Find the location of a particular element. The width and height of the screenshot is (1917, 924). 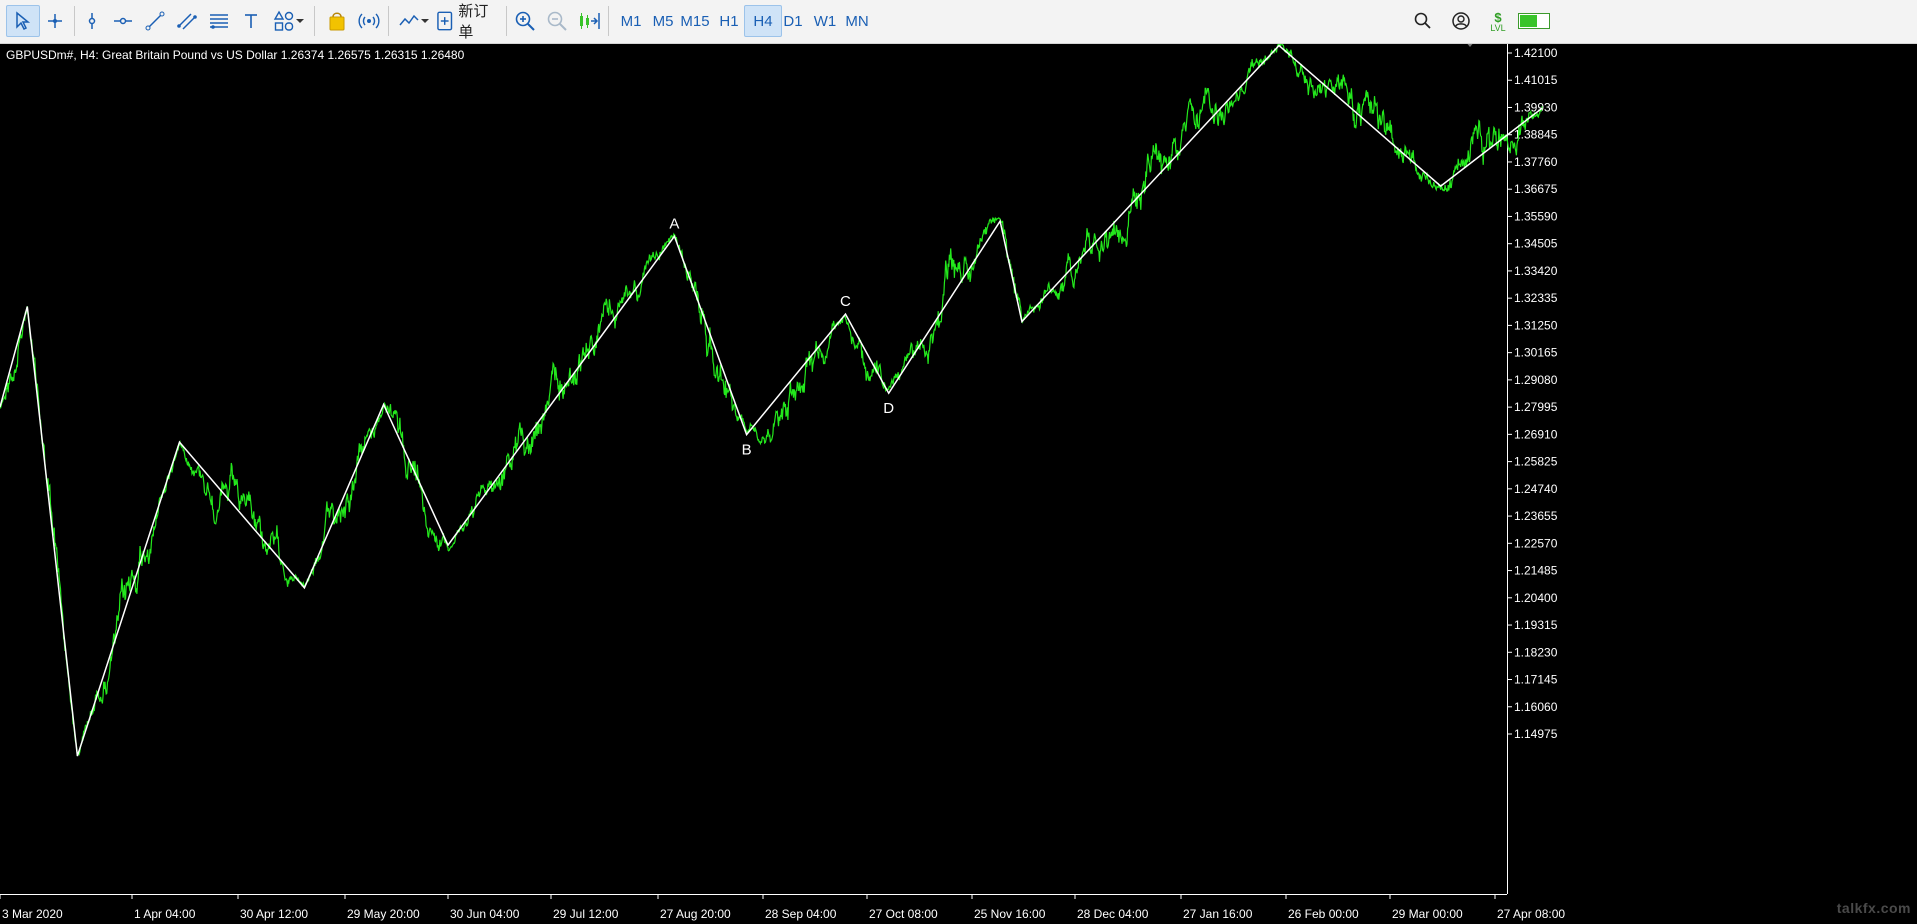

shopping-bag-icon is located at coordinates (337, 21).